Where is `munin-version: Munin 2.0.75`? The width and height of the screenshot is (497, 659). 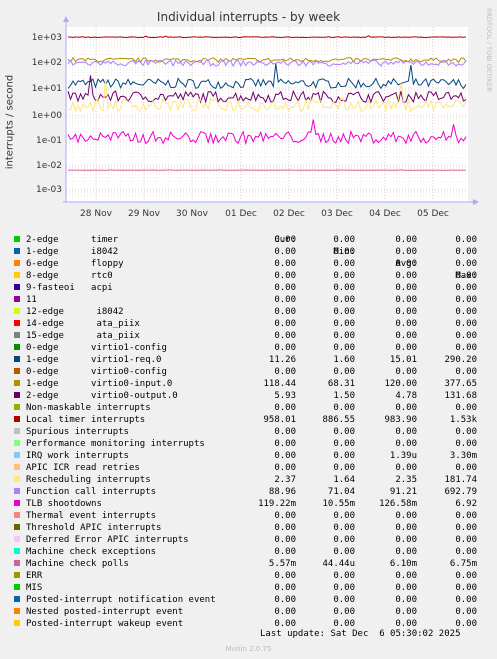
munin-version: Munin 2.0.75 is located at coordinates (248, 649).